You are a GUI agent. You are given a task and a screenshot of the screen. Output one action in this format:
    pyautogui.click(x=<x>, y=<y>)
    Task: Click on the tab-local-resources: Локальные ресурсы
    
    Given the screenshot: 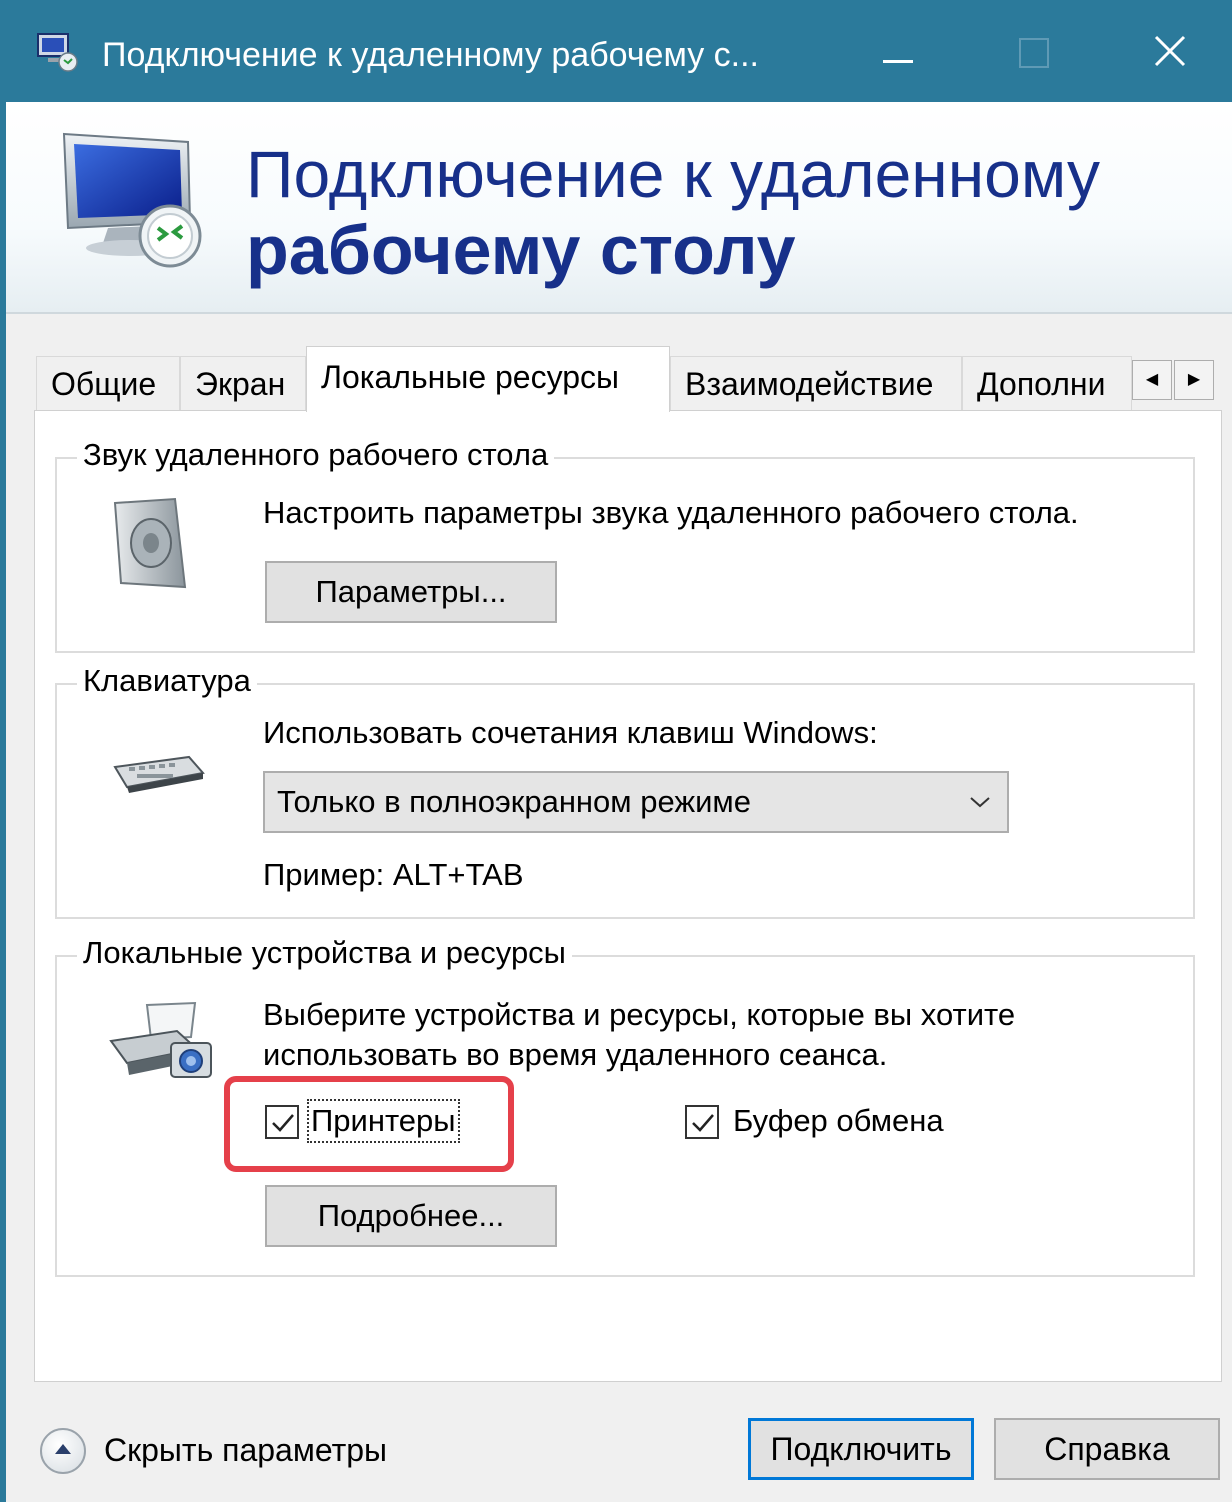 What is the action you would take?
    pyautogui.click(x=488, y=379)
    